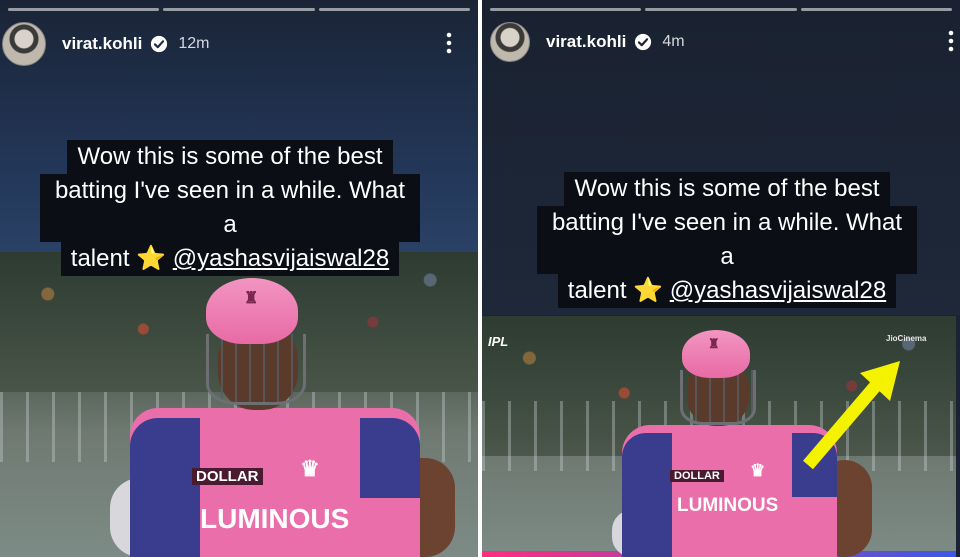  What do you see at coordinates (721, 42) in the screenshot?
I see `story-header: virat.kohli 4m` at bounding box center [721, 42].